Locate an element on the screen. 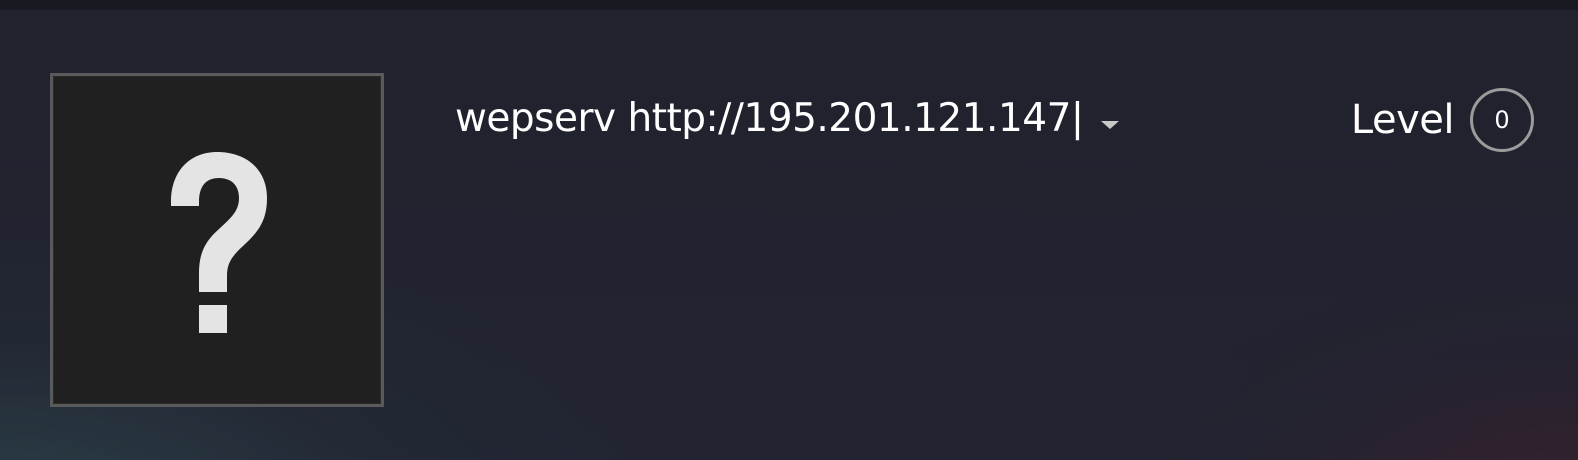  caret-down-icon is located at coordinates (1110, 125).